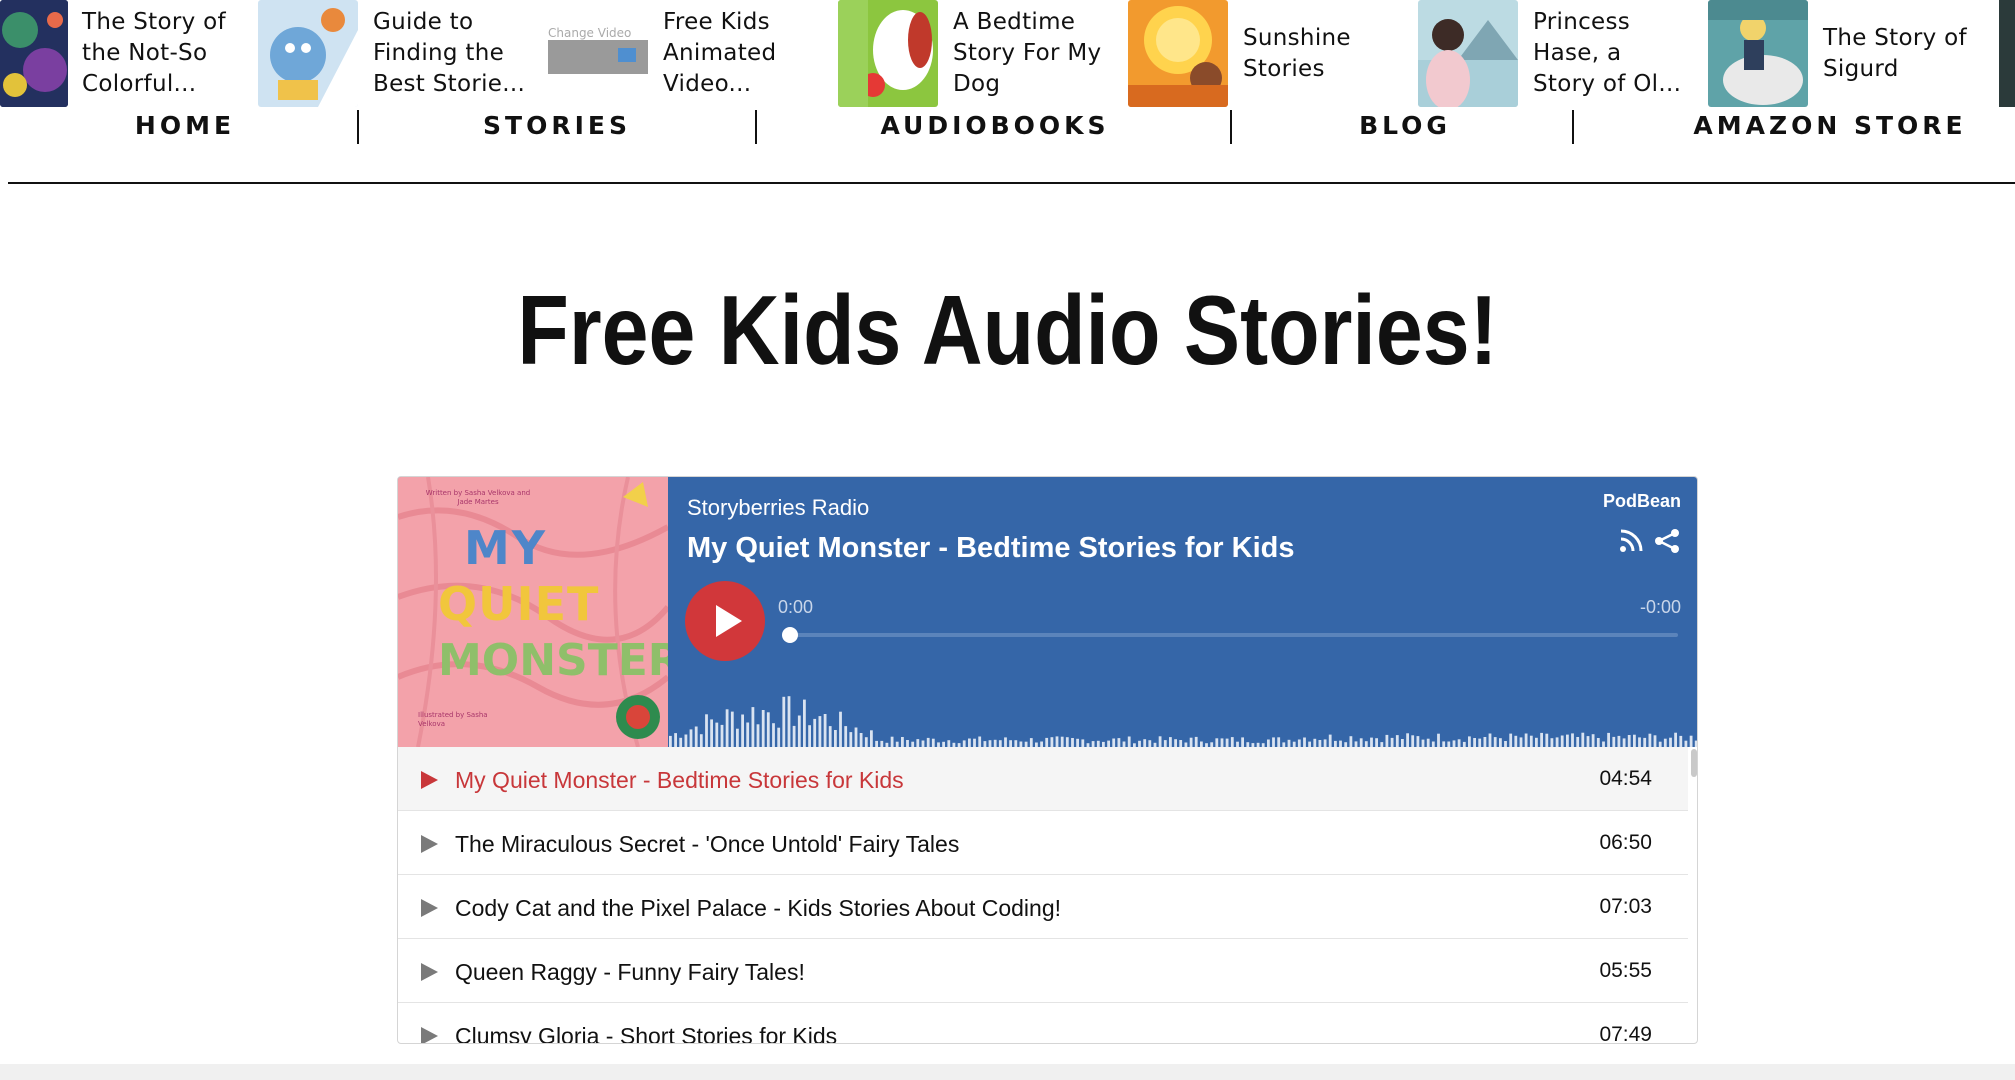 The width and height of the screenshot is (2015, 1080). Describe the element at coordinates (1694, 763) in the screenshot. I see `playlist-scrollbar` at that location.